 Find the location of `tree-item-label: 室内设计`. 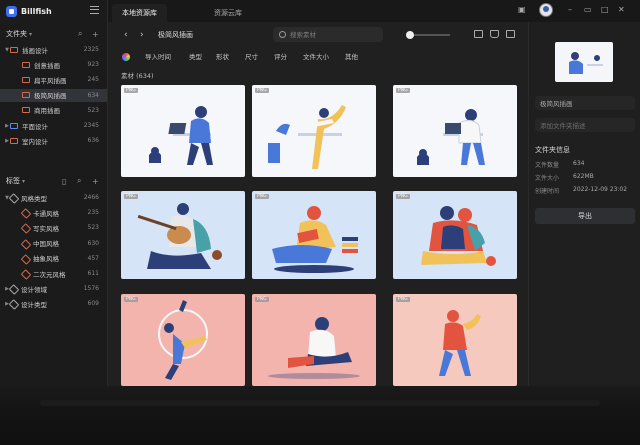

tree-item-label: 室内设计 is located at coordinates (35, 141).